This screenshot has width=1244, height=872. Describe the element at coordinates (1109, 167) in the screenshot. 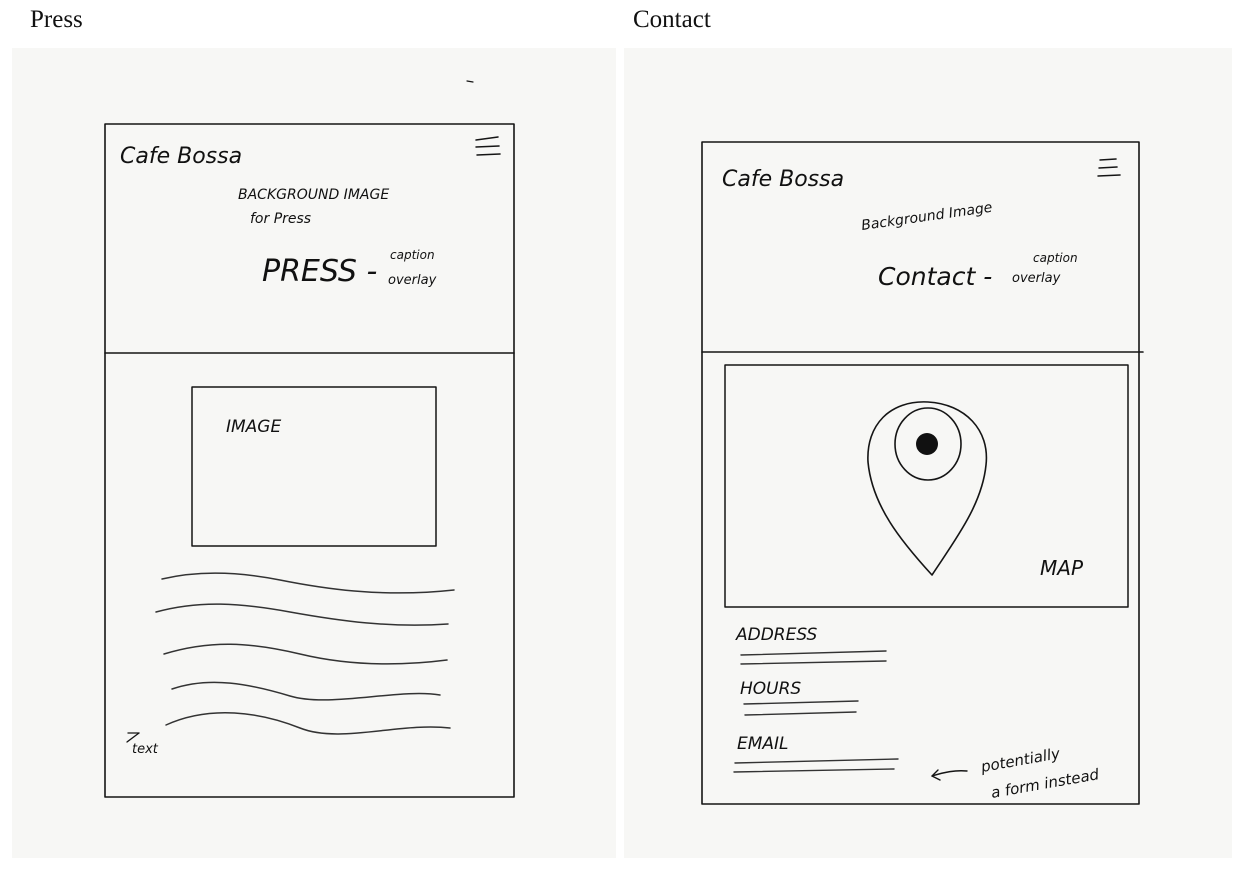

I see `contact-hamburger-icon` at that location.